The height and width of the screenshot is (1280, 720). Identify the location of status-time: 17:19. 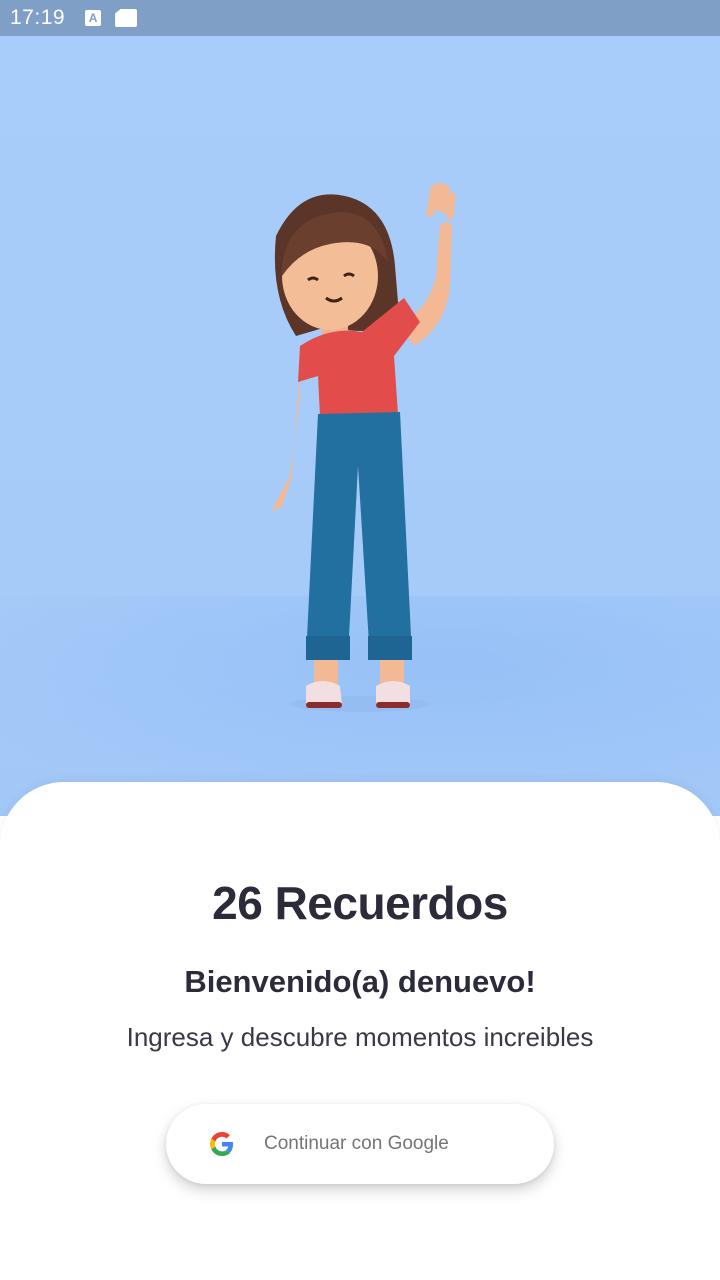
(38, 17).